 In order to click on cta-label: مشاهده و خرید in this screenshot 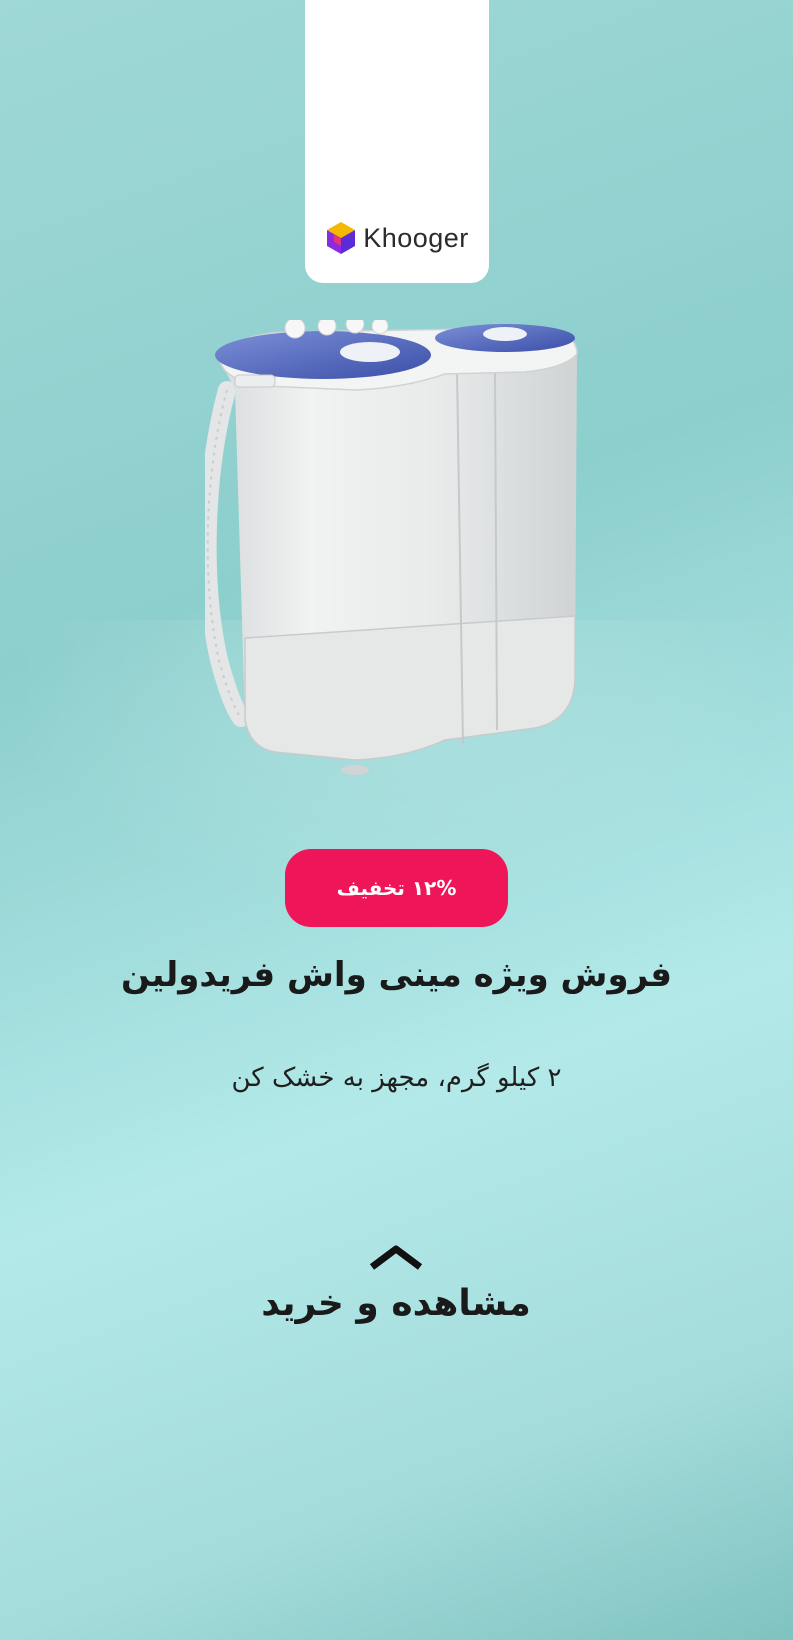, I will do `click(396, 1303)`.